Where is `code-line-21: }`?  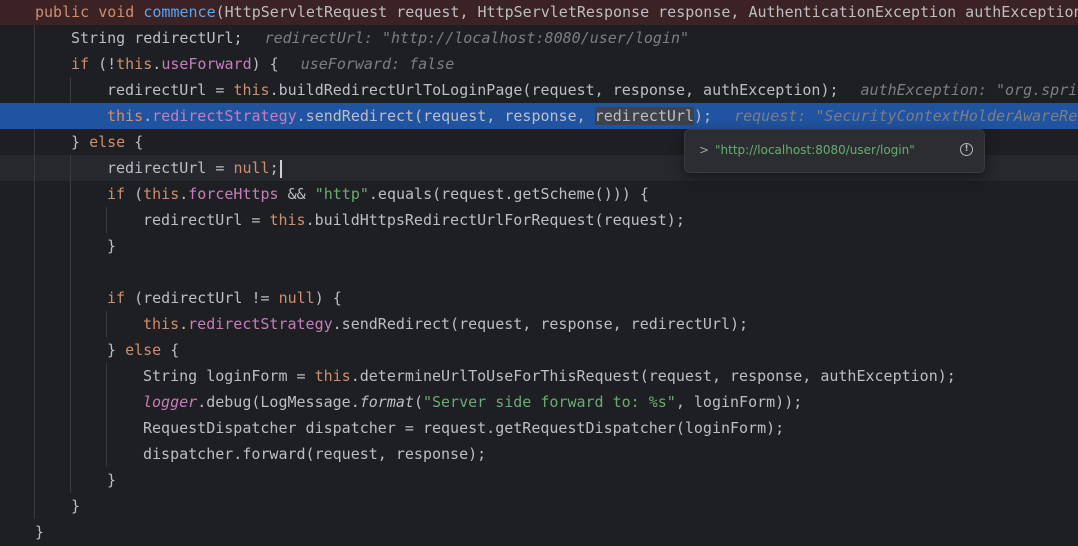 code-line-21: } is located at coordinates (539, 532).